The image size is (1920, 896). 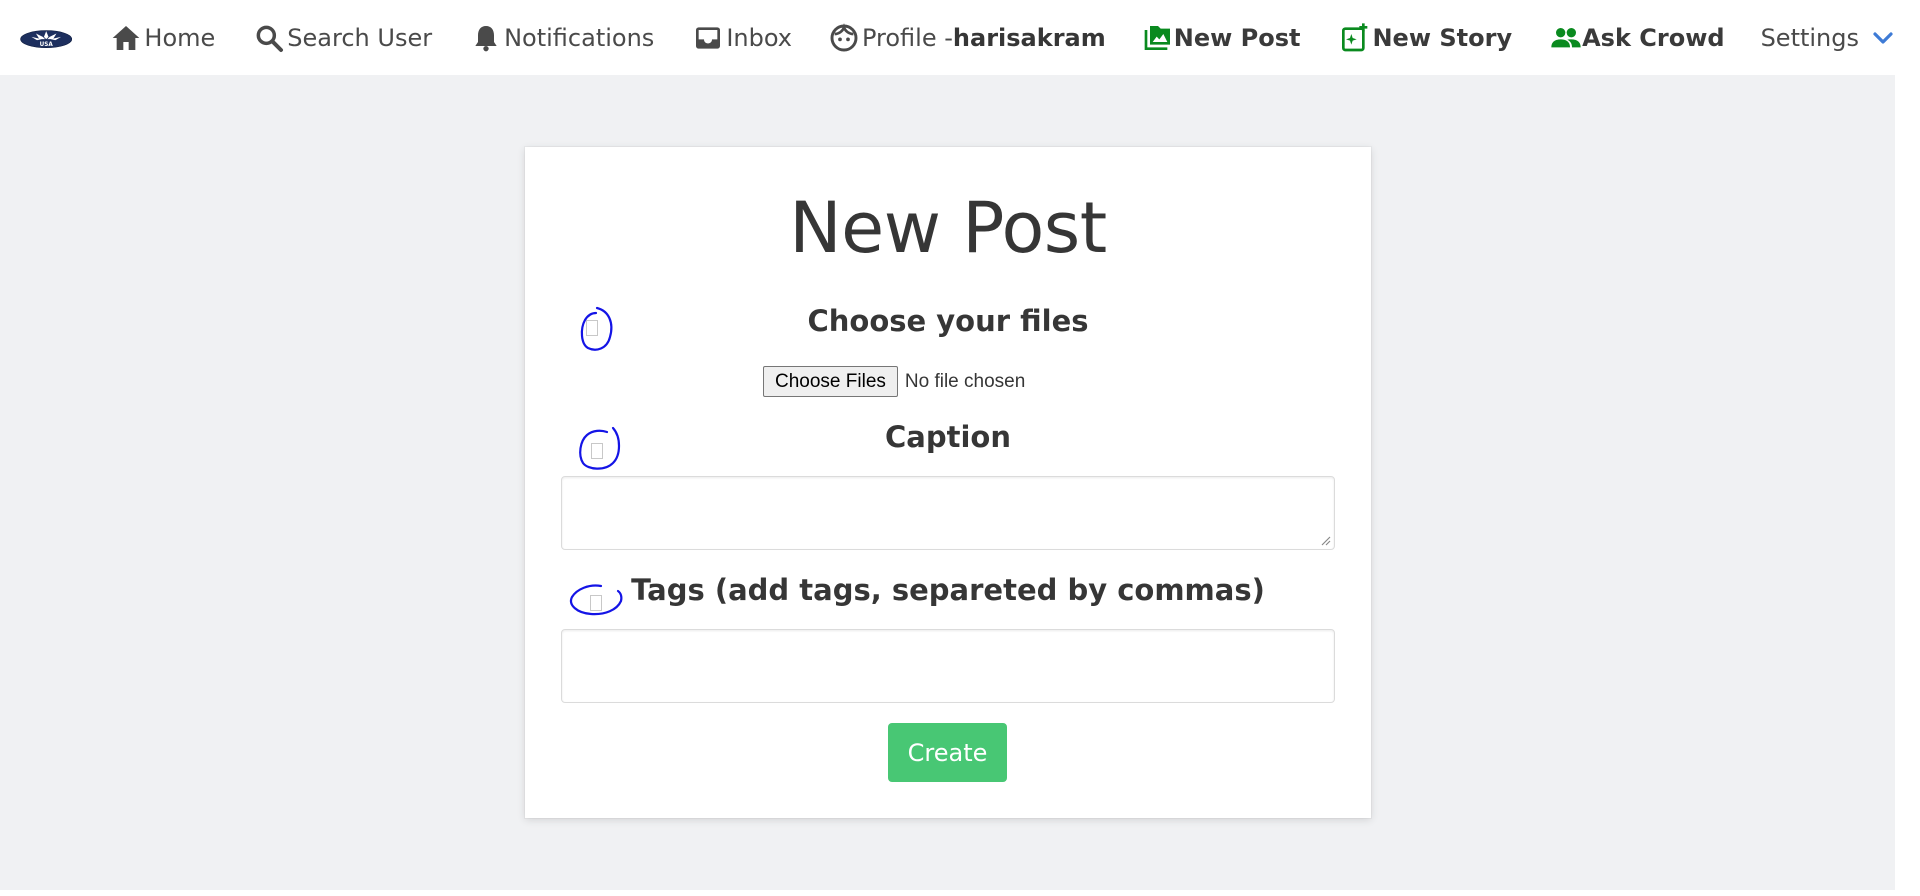 I want to click on nav-notifications-label: Notifications, so click(x=579, y=37).